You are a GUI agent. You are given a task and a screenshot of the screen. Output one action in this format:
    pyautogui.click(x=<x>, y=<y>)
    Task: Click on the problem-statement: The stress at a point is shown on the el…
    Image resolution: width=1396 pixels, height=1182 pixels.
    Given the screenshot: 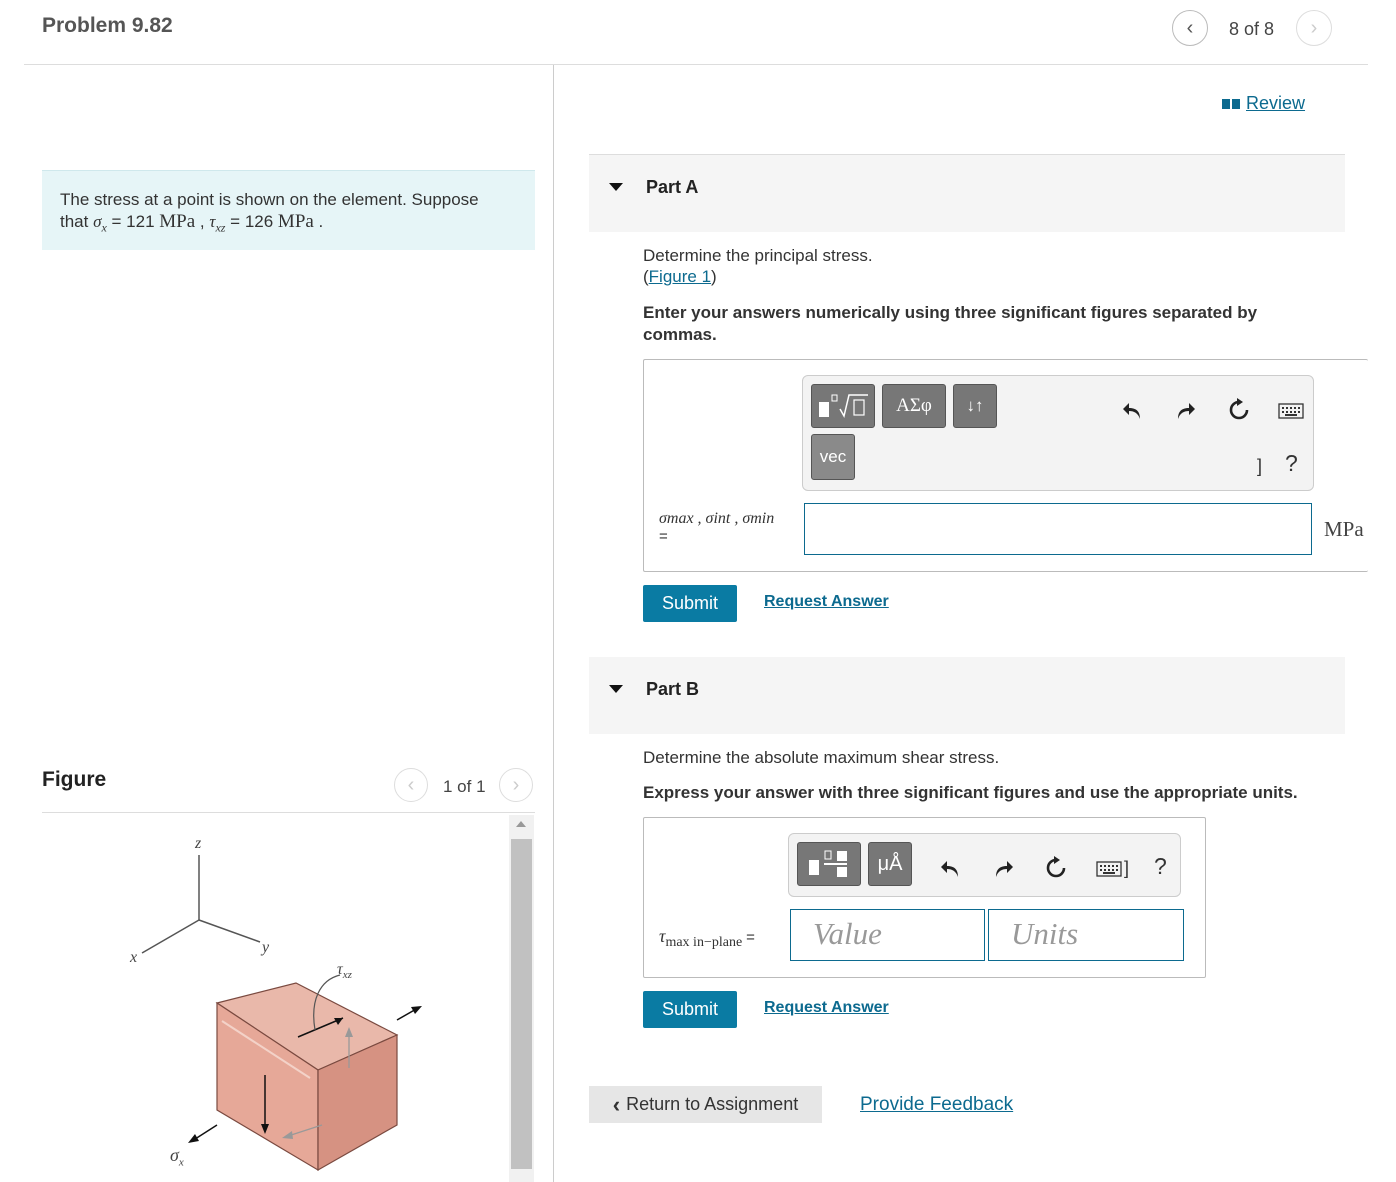 What is the action you would take?
    pyautogui.click(x=288, y=210)
    